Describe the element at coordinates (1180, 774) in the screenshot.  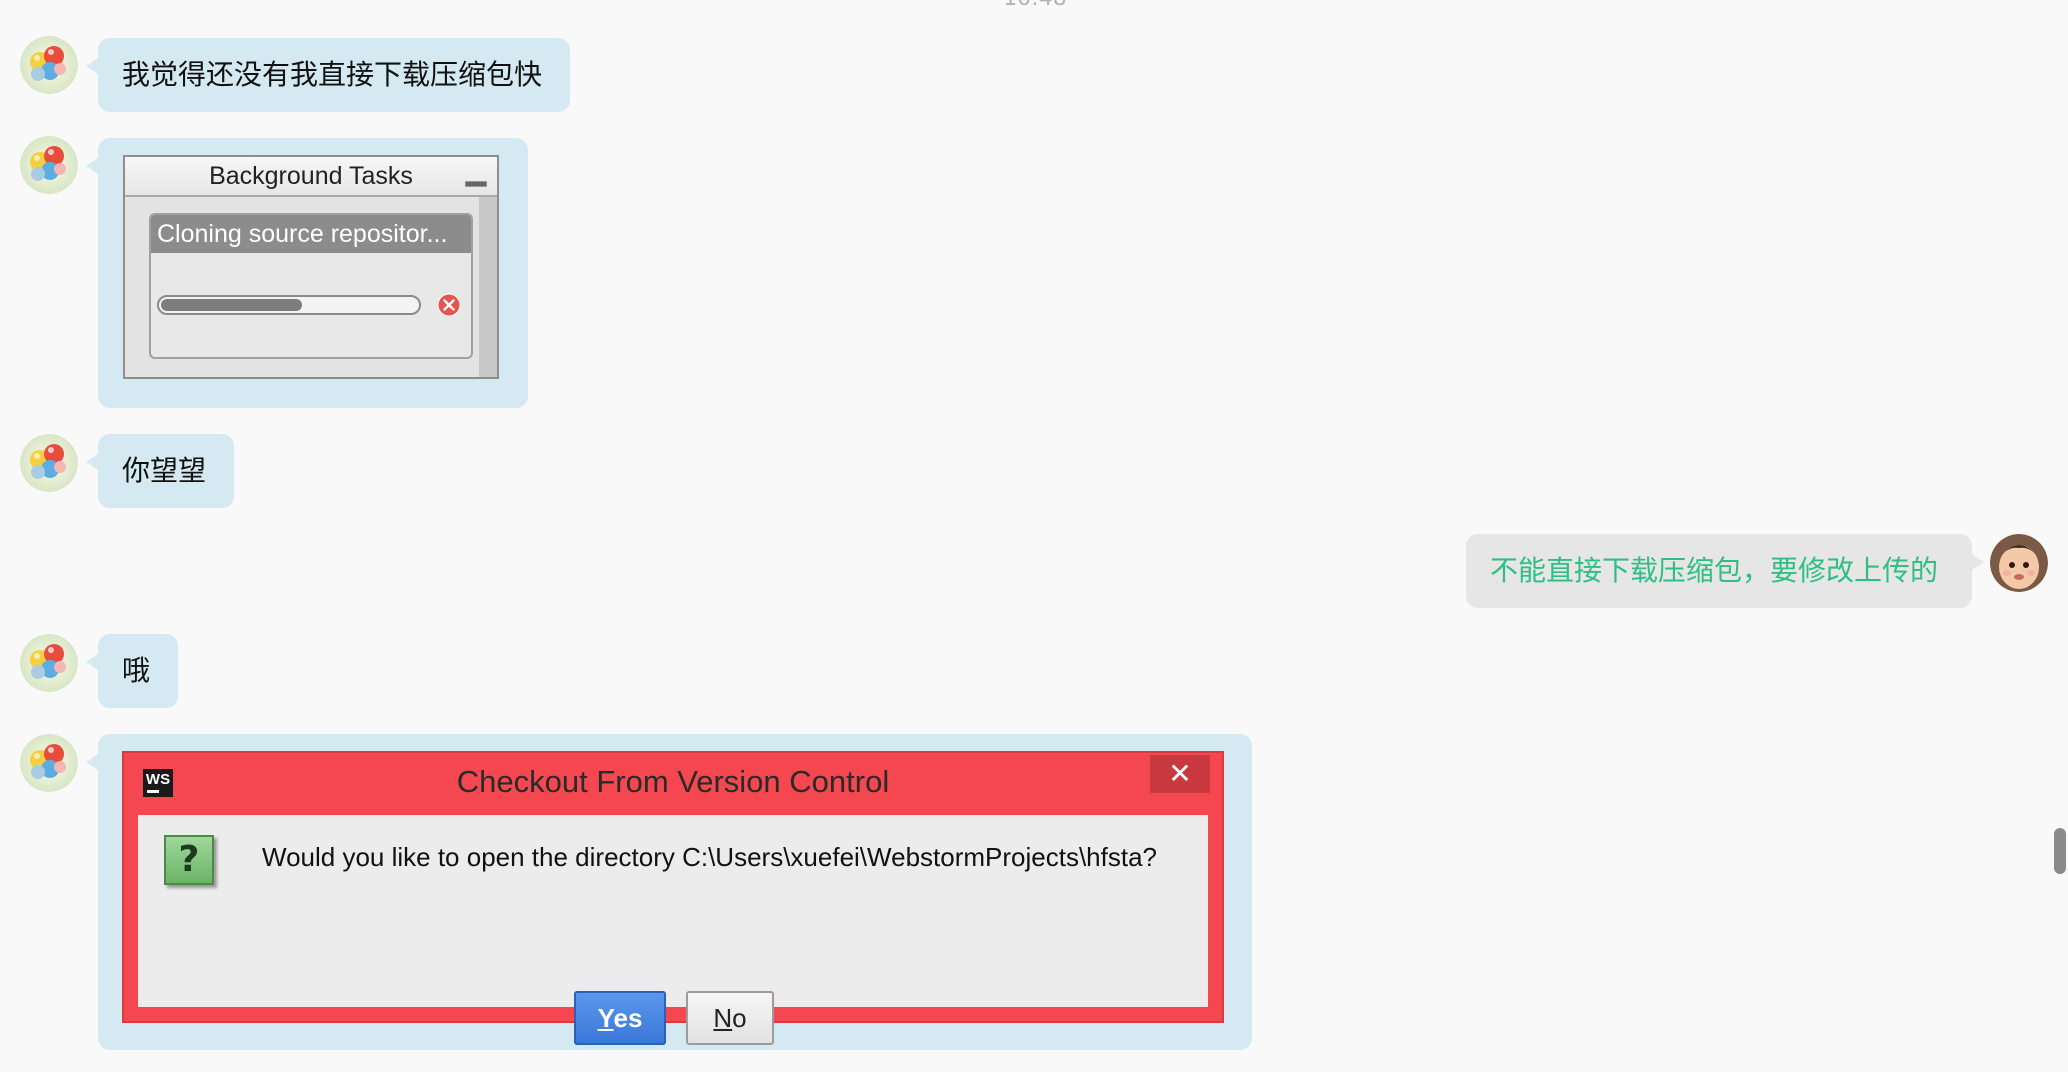
I see `close-icon: ✕` at that location.